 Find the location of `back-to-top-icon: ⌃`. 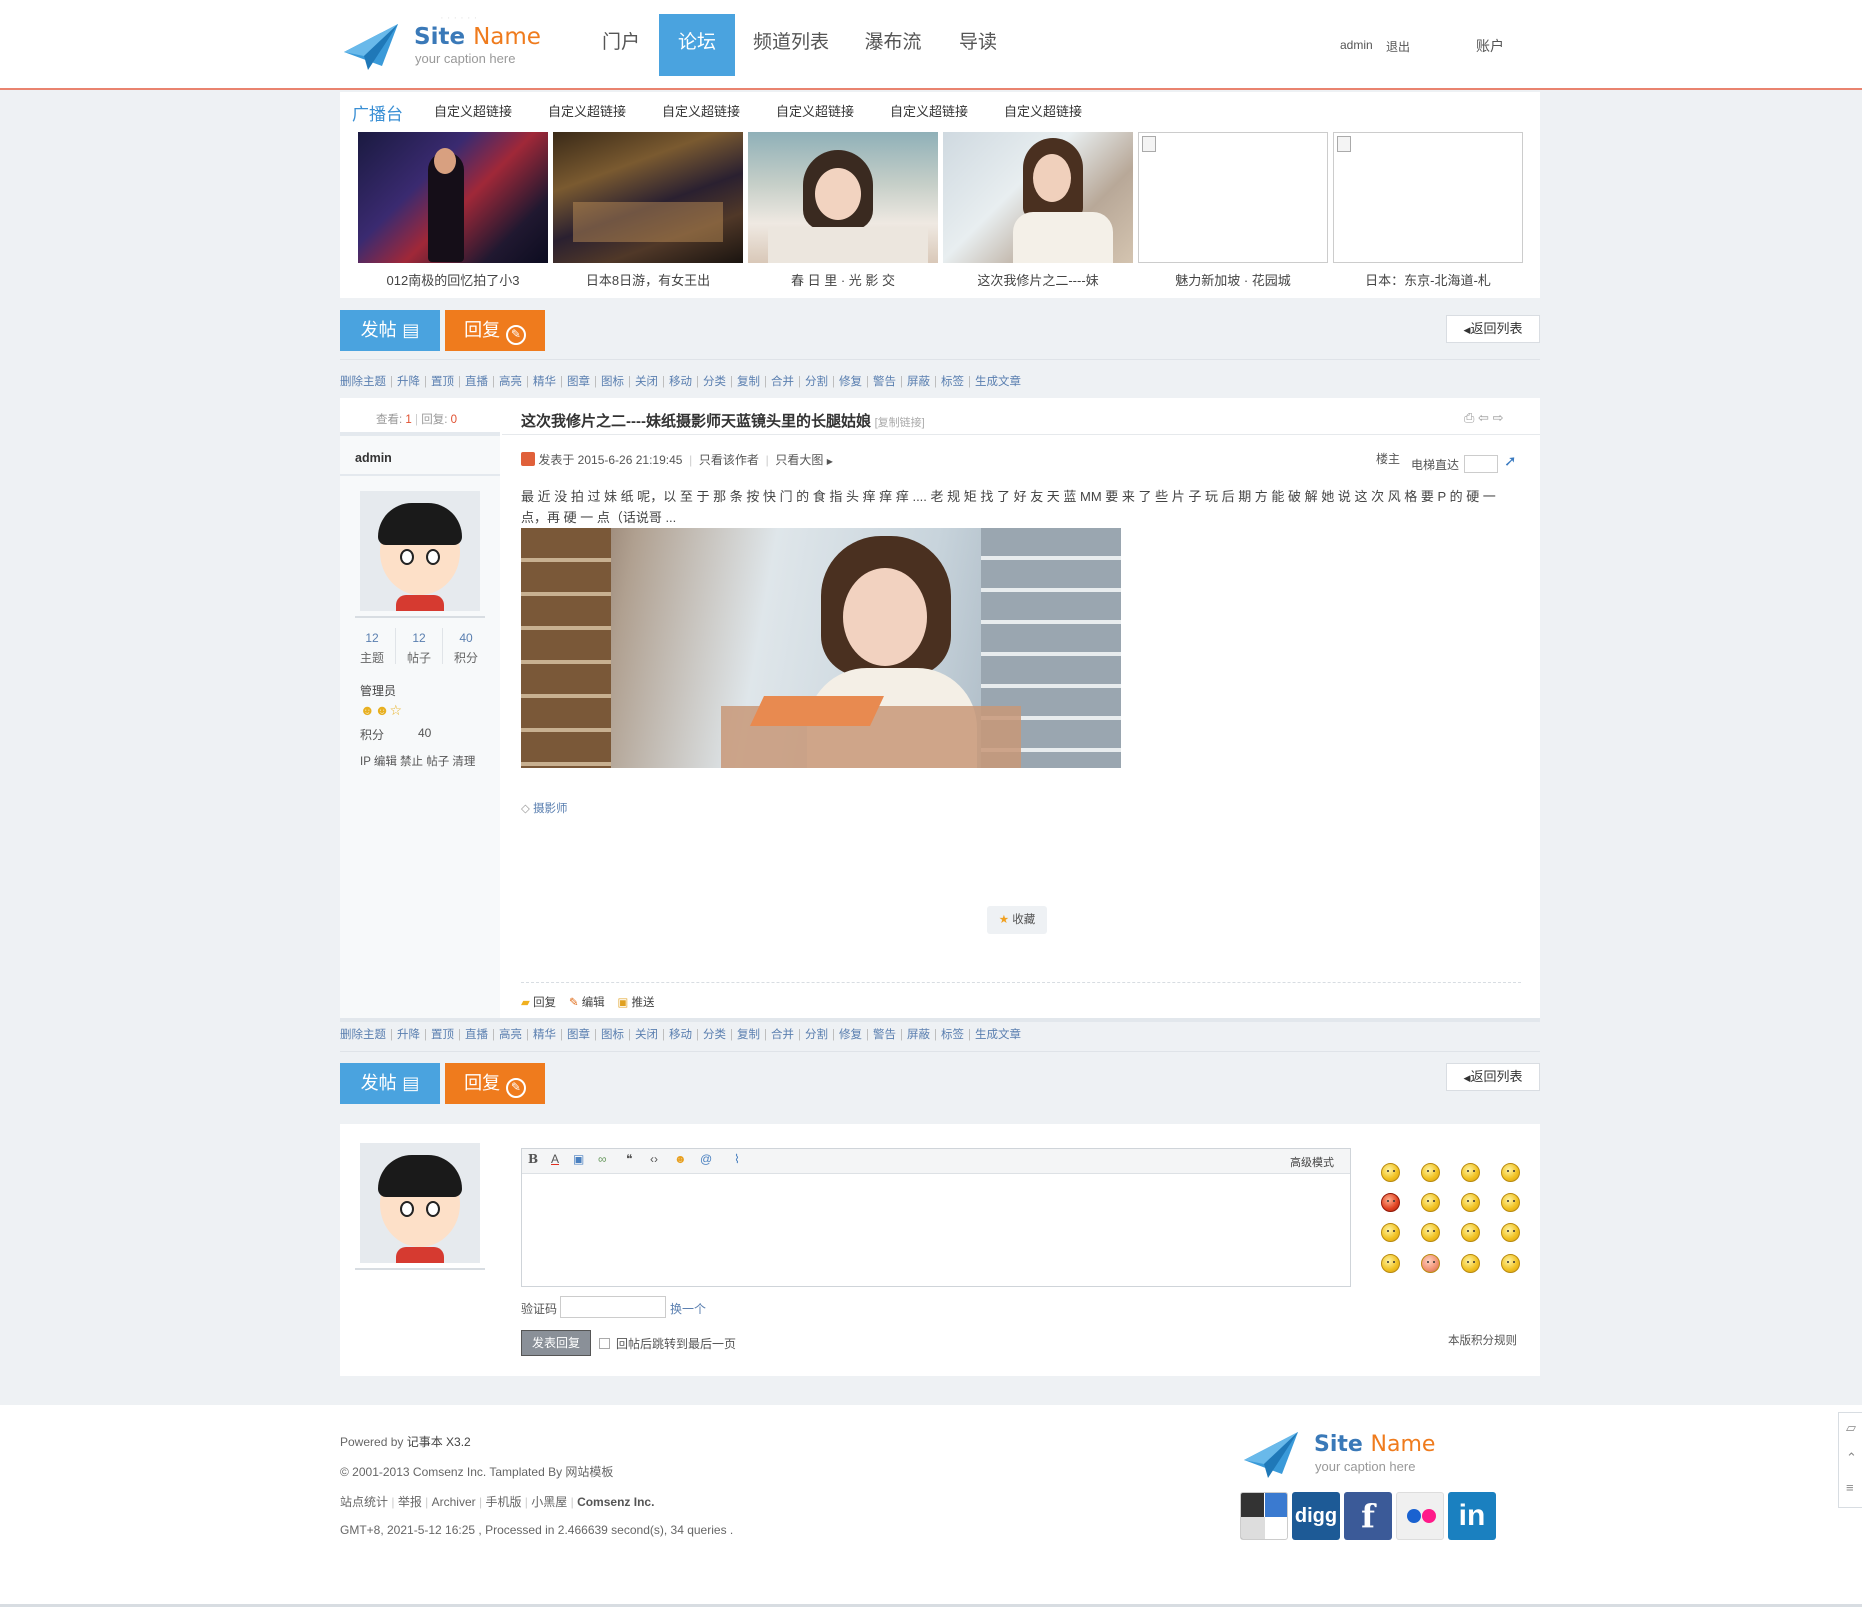

back-to-top-icon: ⌃ is located at coordinates (1851, 1458).